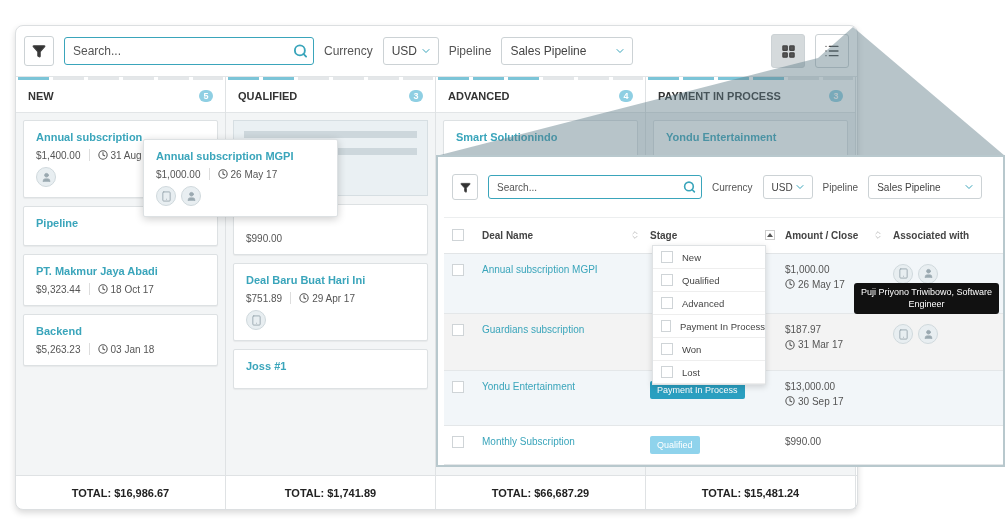 The image size is (1007, 531). What do you see at coordinates (121, 492) in the screenshot?
I see `column-total: TOTAL: $16,986.67` at bounding box center [121, 492].